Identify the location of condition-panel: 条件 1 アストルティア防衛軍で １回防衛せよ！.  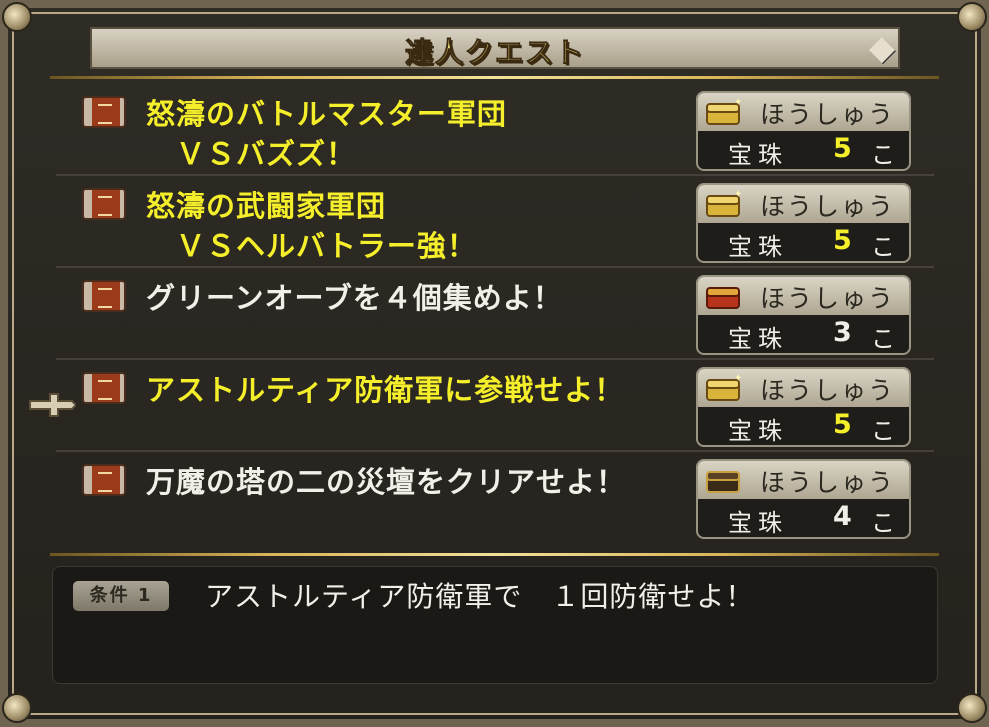
(495, 625).